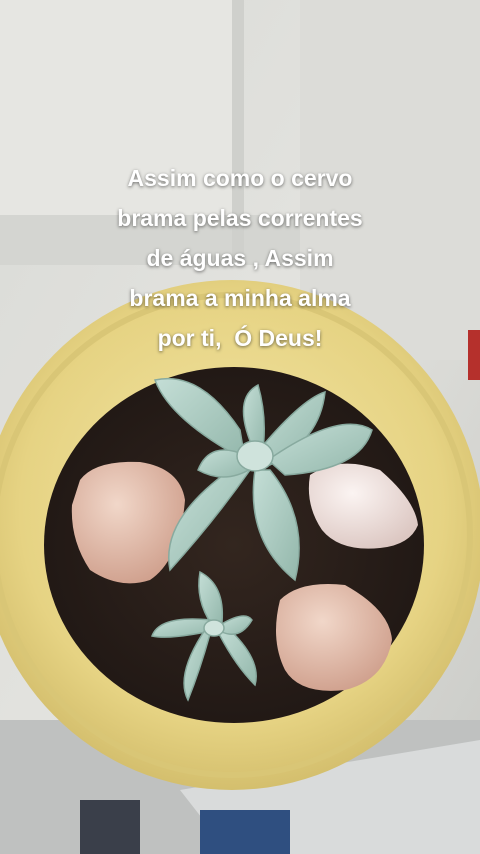 The height and width of the screenshot is (854, 480). Describe the element at coordinates (240, 338) in the screenshot. I see `caption-line: por ti, Ó Deus!` at that location.